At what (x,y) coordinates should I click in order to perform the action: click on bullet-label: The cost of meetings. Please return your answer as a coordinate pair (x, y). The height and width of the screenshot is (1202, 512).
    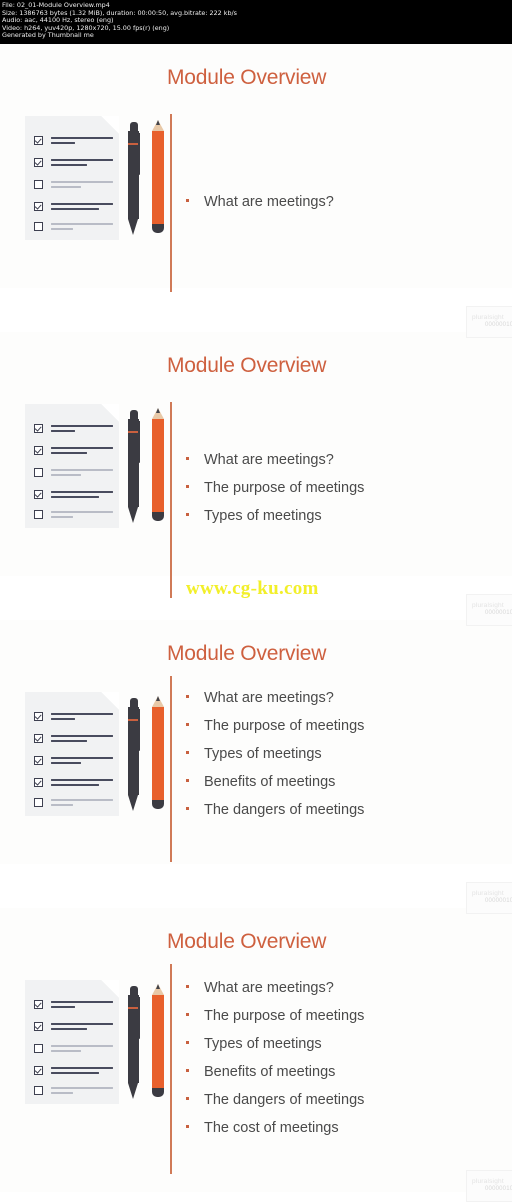
    Looking at the image, I should click on (271, 1128).